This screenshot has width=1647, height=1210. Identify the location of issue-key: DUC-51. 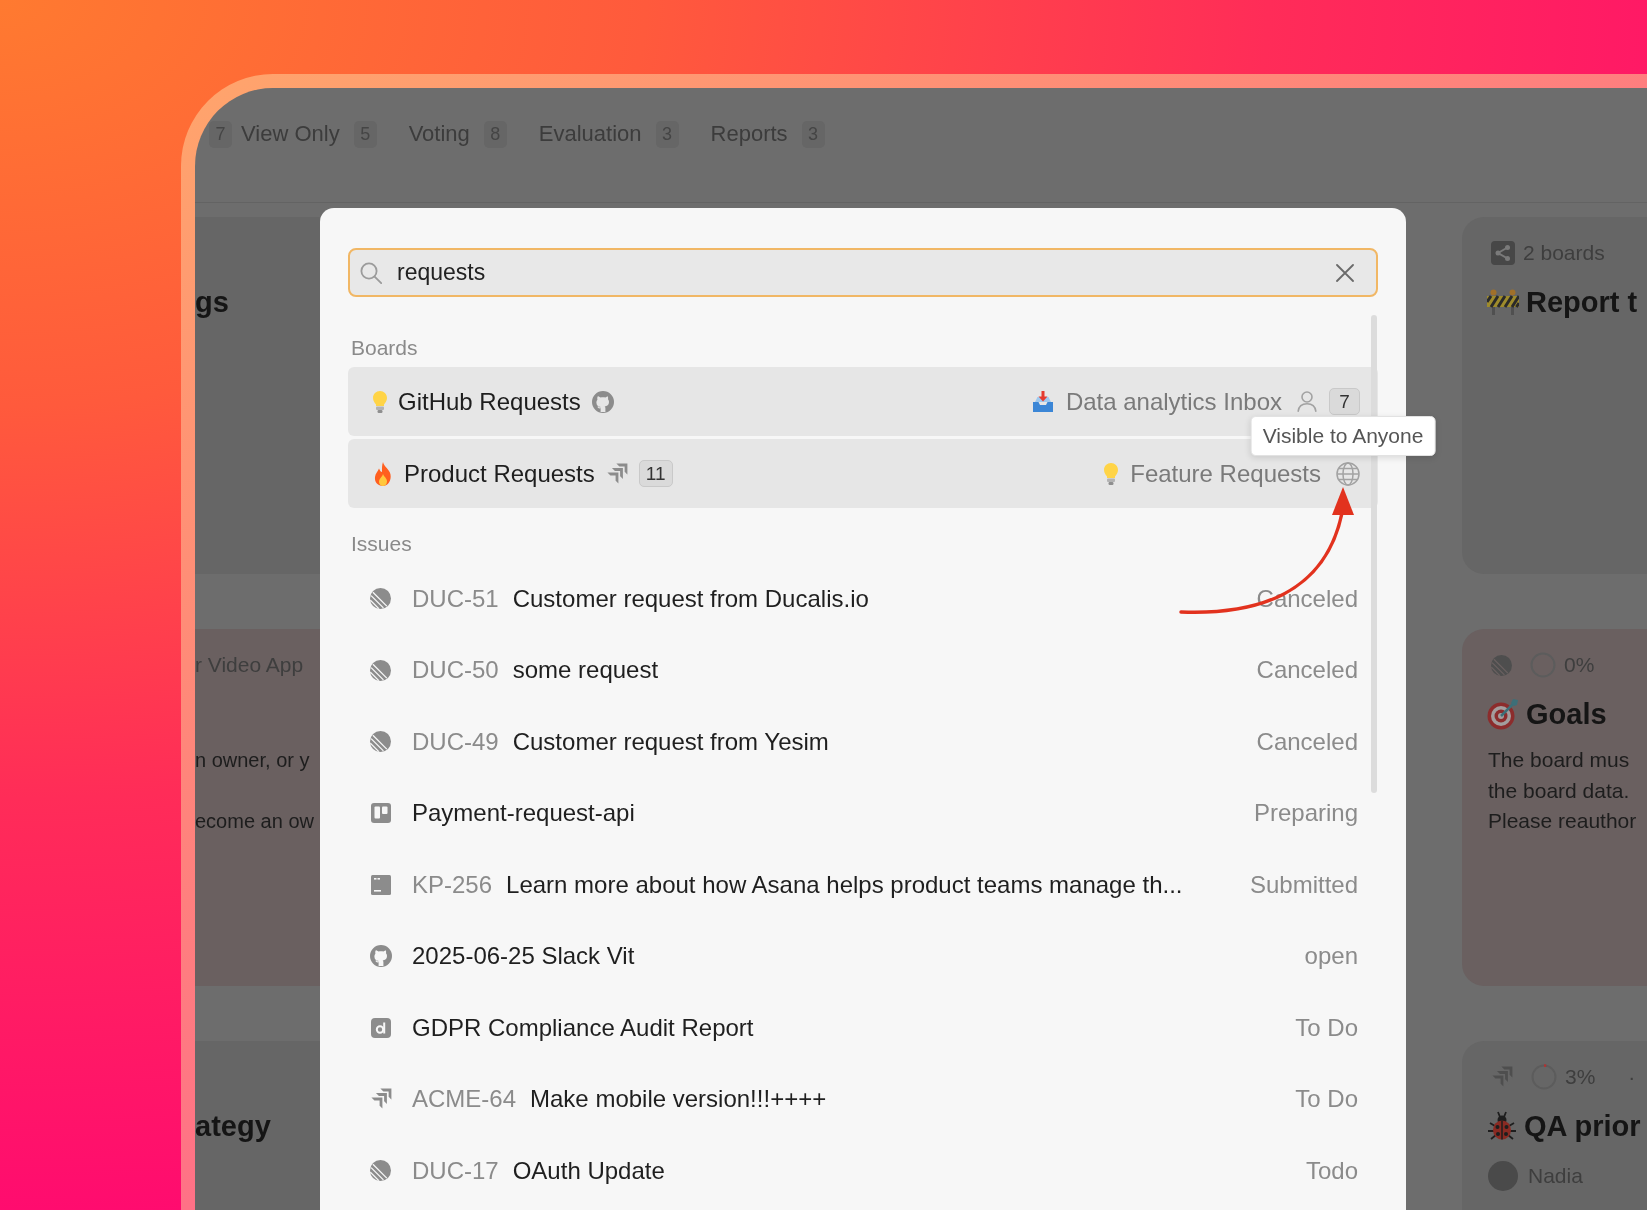
(455, 598).